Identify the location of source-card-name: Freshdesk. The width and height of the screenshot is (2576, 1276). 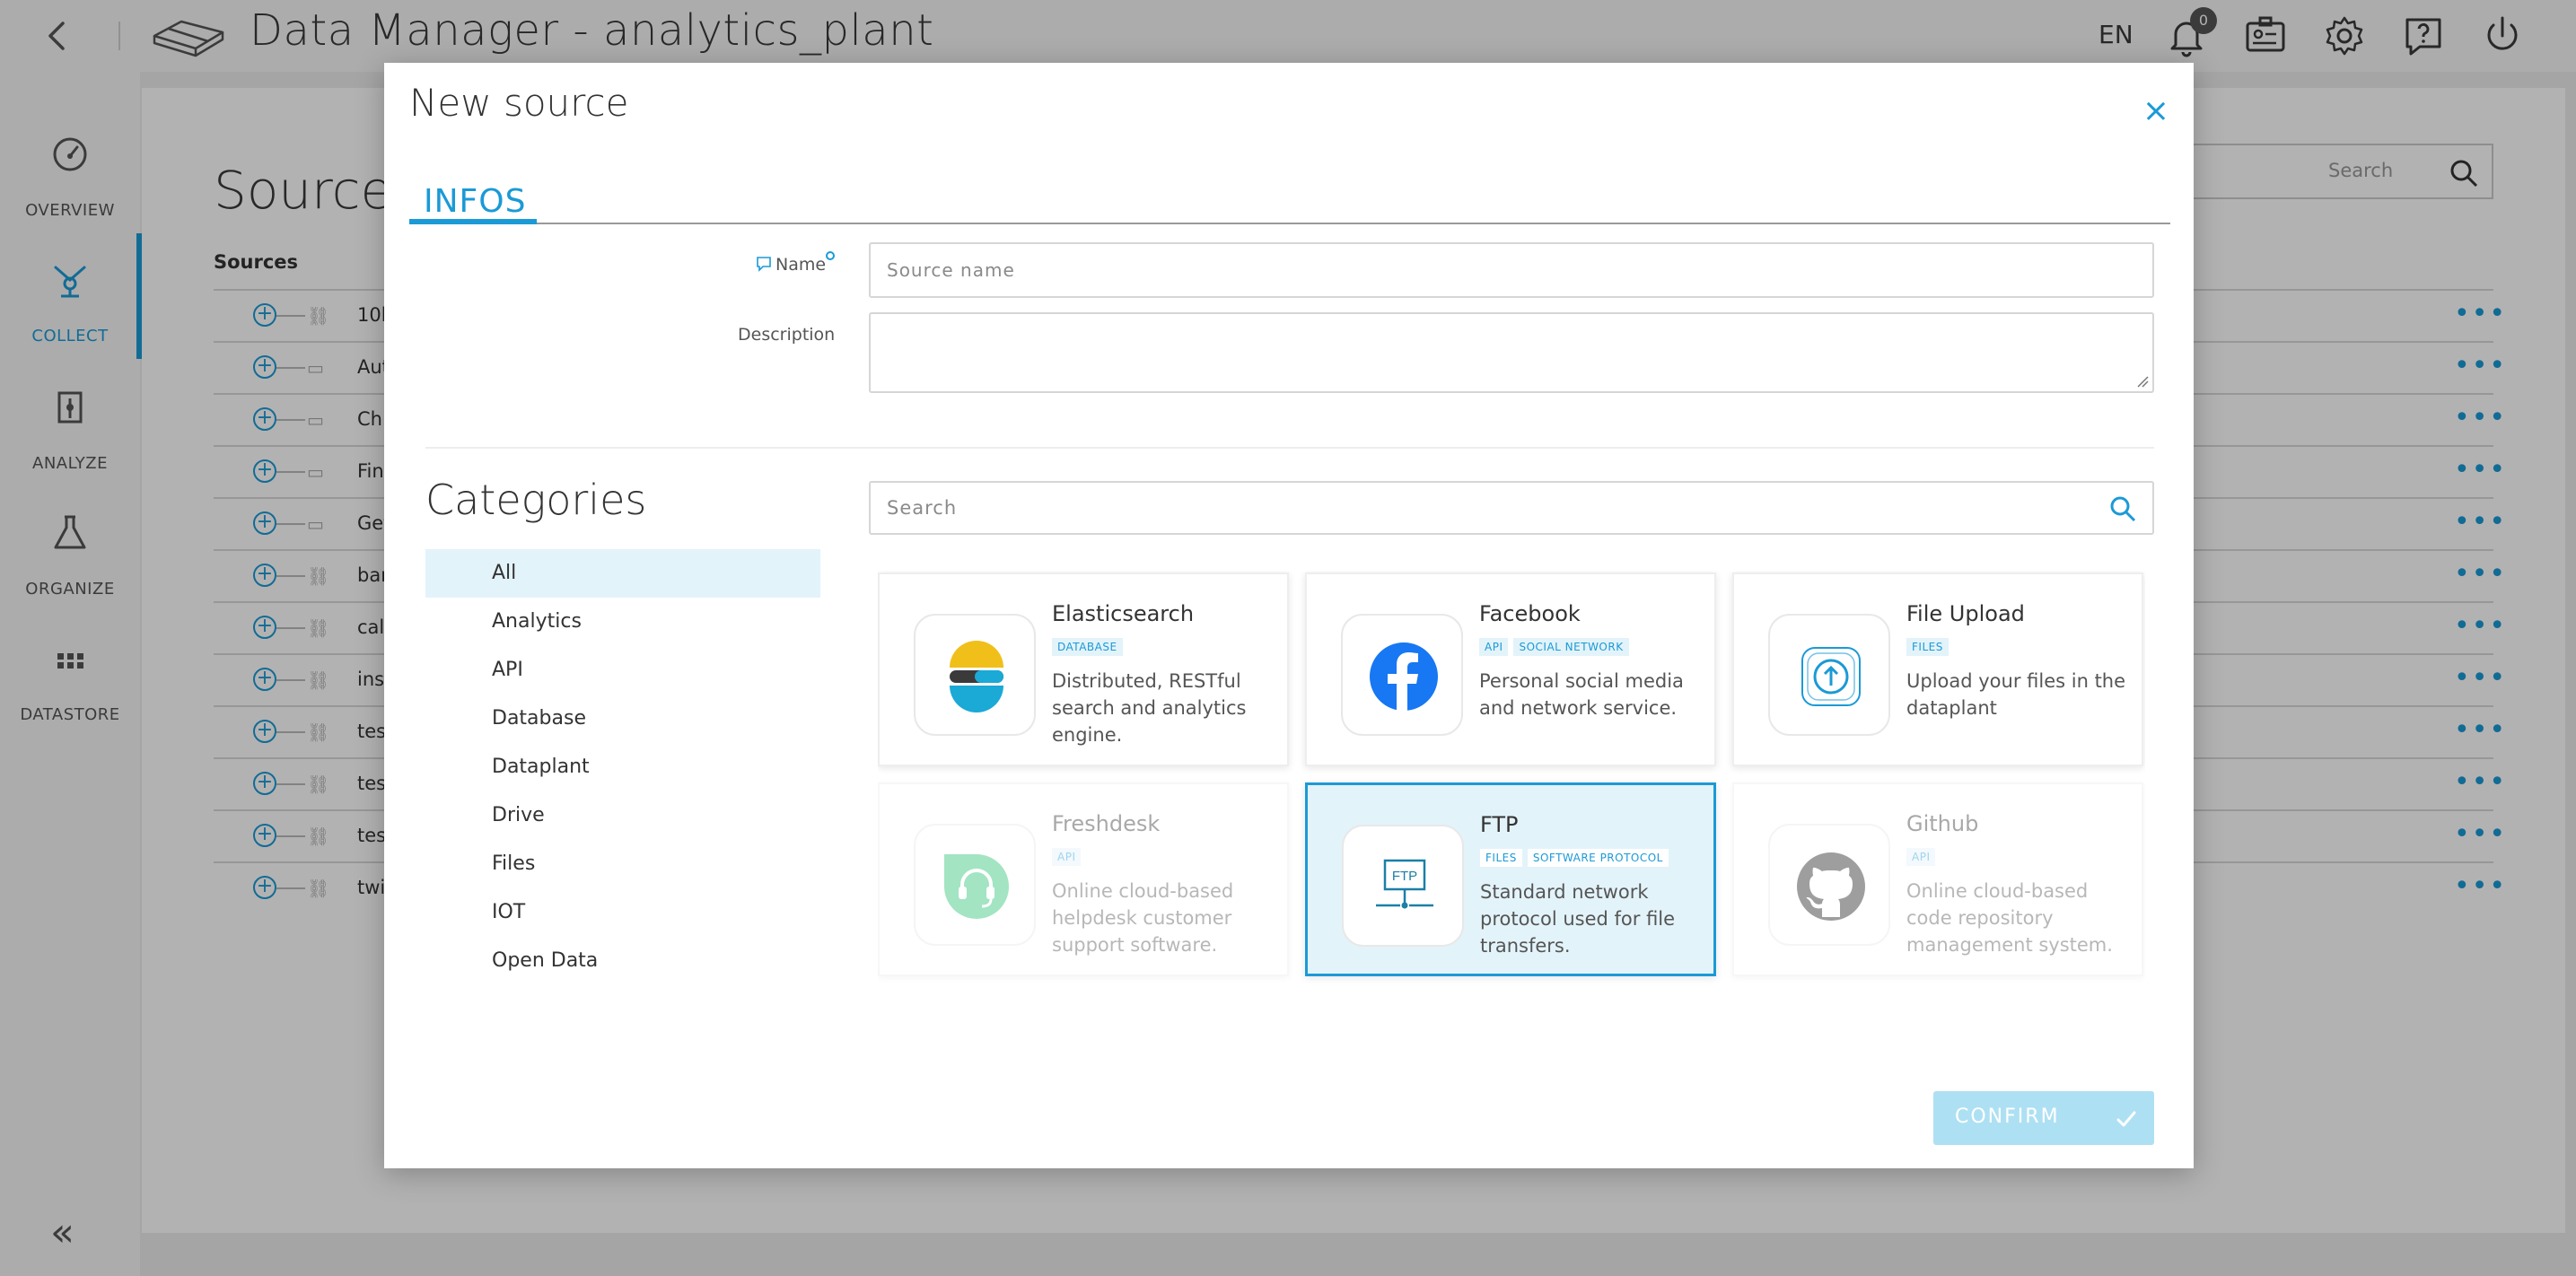
(1106, 824).